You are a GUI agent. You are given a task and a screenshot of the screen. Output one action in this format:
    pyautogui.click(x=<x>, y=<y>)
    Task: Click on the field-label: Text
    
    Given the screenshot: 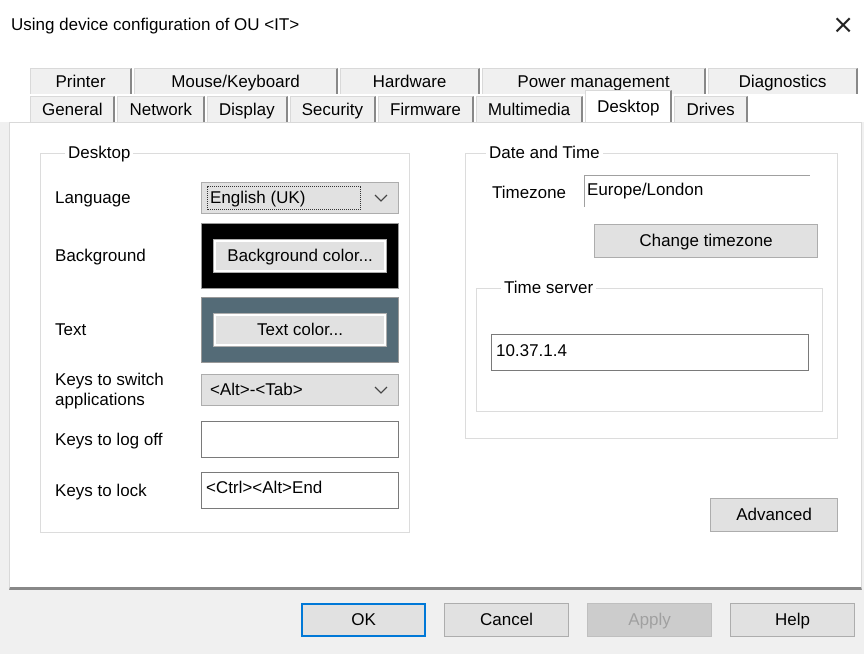 What is the action you would take?
    pyautogui.click(x=71, y=330)
    